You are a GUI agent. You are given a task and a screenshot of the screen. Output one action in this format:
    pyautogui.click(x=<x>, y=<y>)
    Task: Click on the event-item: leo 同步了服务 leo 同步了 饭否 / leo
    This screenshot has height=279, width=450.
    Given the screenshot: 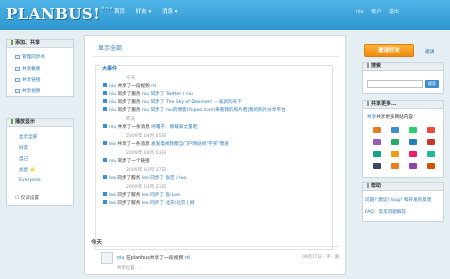 What is the action you would take?
    pyautogui.click(x=144, y=178)
    